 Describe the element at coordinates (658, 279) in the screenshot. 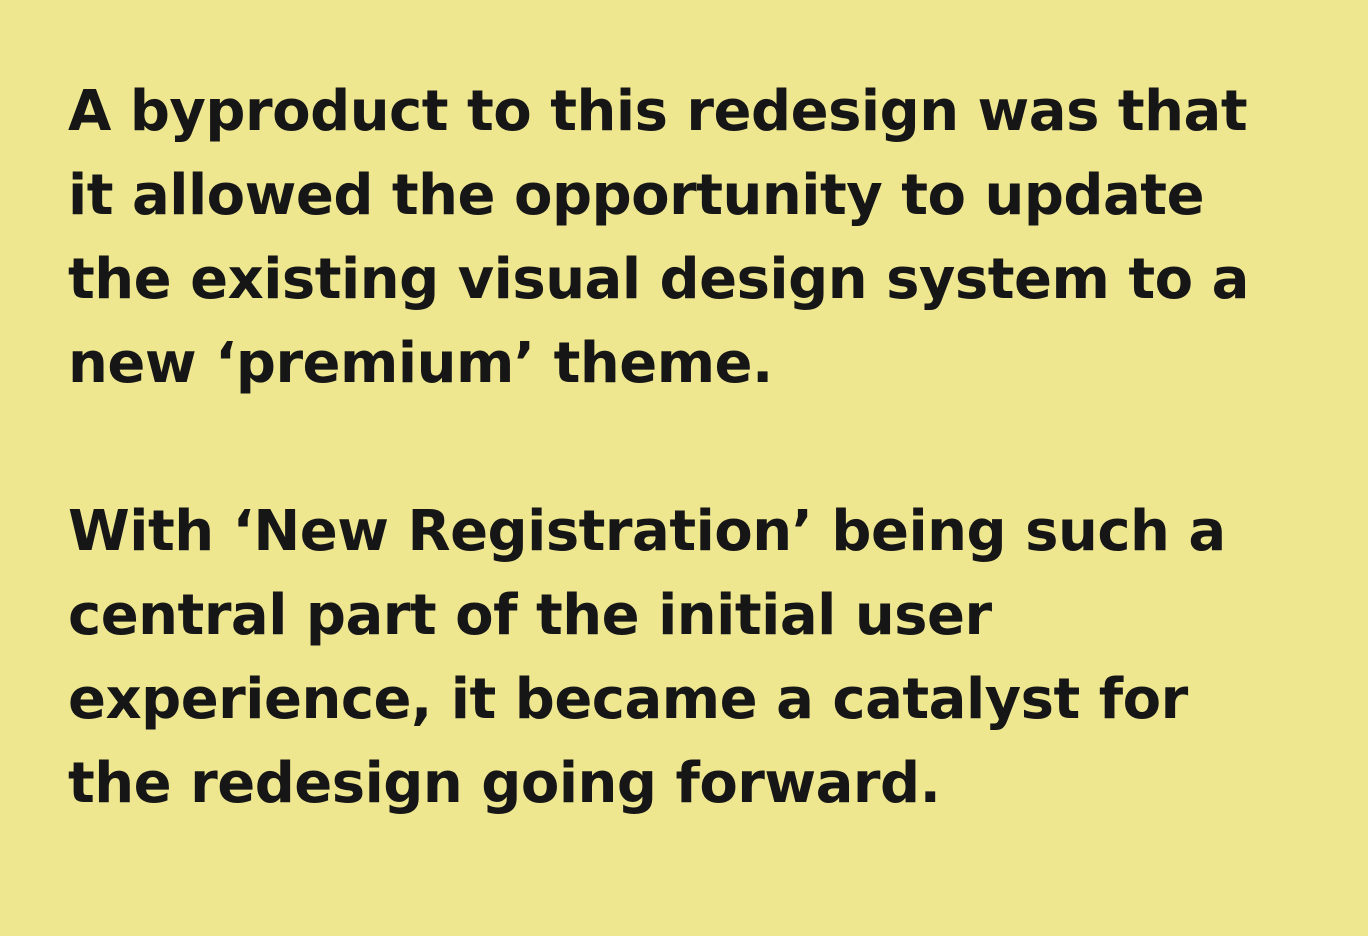

I see `paragraph-1-line-3: the existing visual design system to a` at that location.